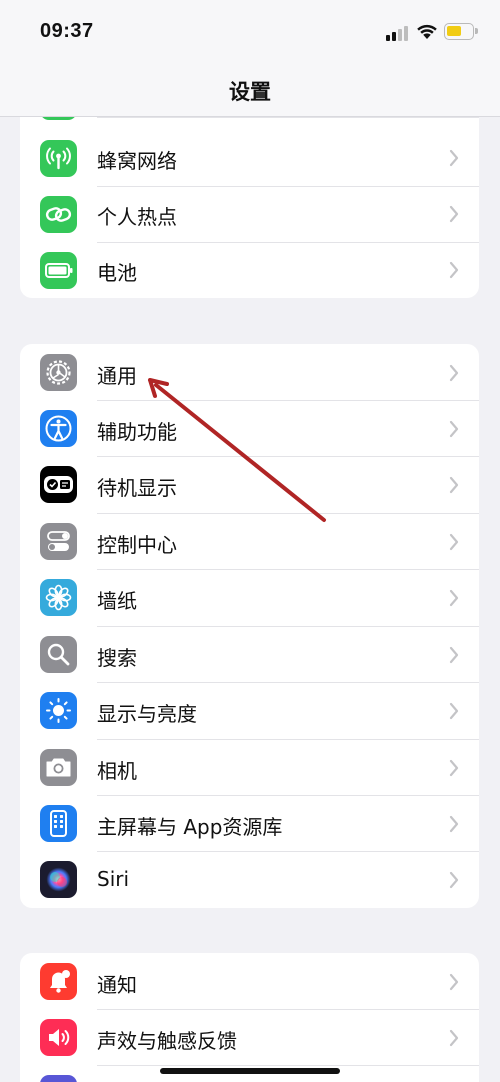 This screenshot has width=500, height=1082. I want to click on settings-row-notifications: 通知, so click(249, 981).